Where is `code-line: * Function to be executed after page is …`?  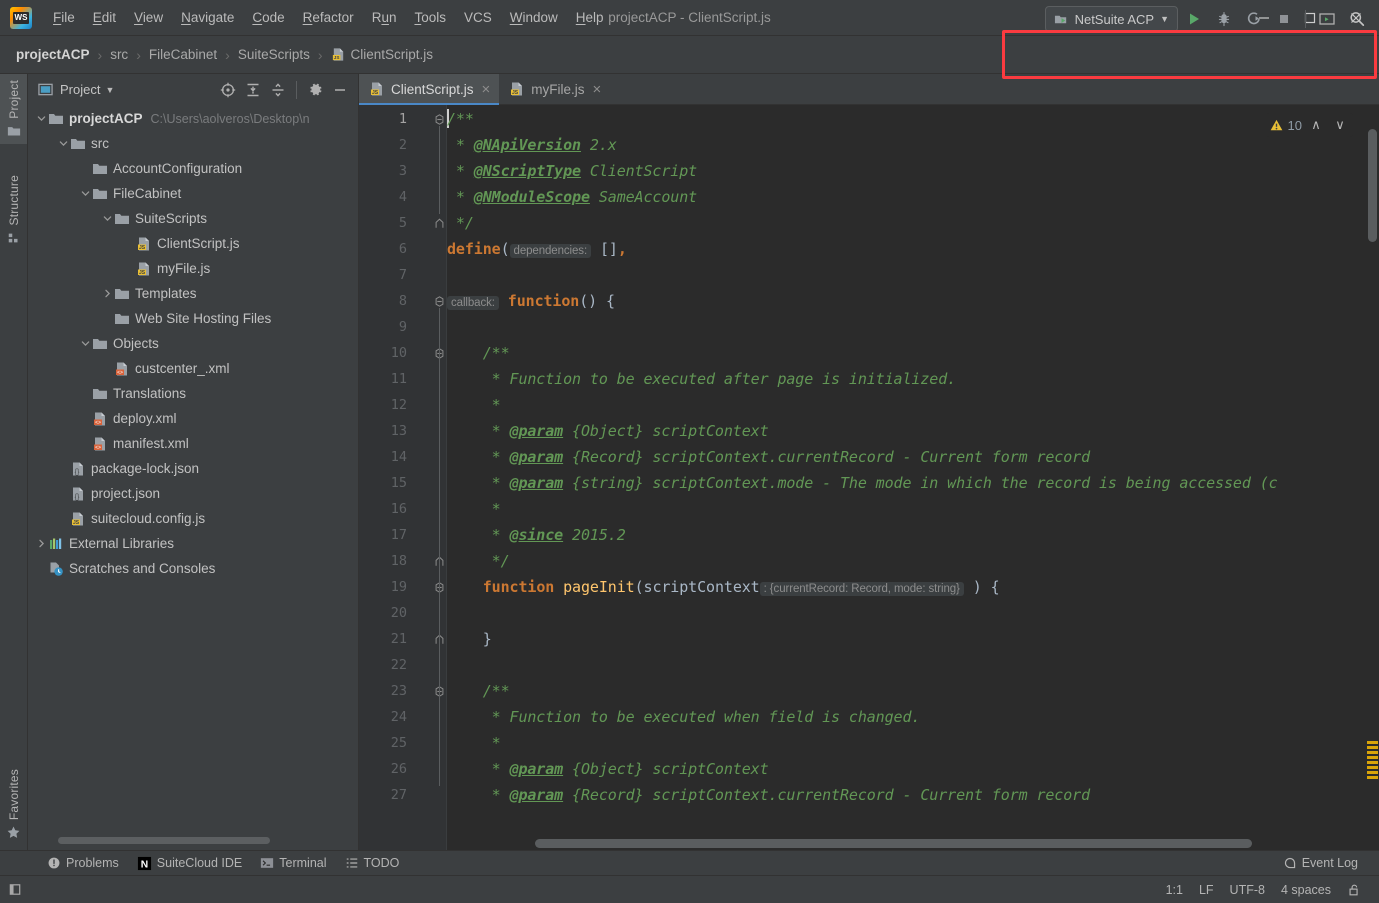 code-line: * Function to be executed after page is … is located at coordinates (702, 379).